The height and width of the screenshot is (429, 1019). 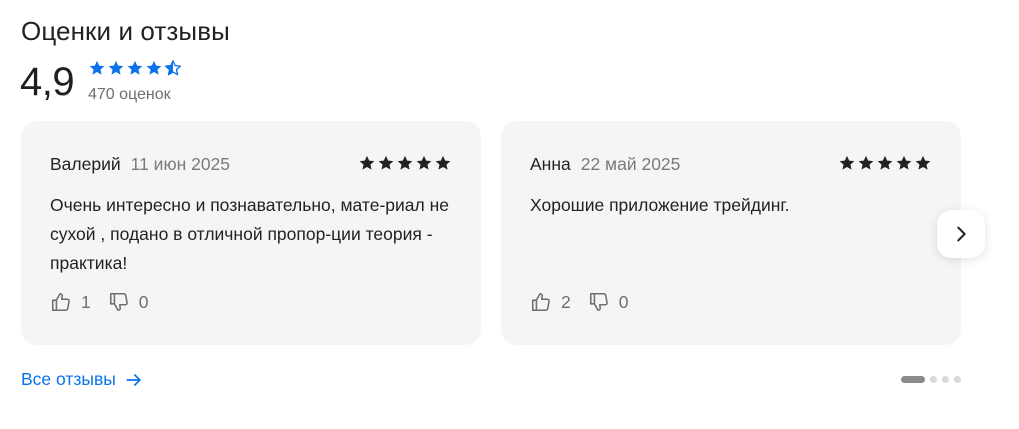 I want to click on review-author: Анна, so click(x=550, y=164).